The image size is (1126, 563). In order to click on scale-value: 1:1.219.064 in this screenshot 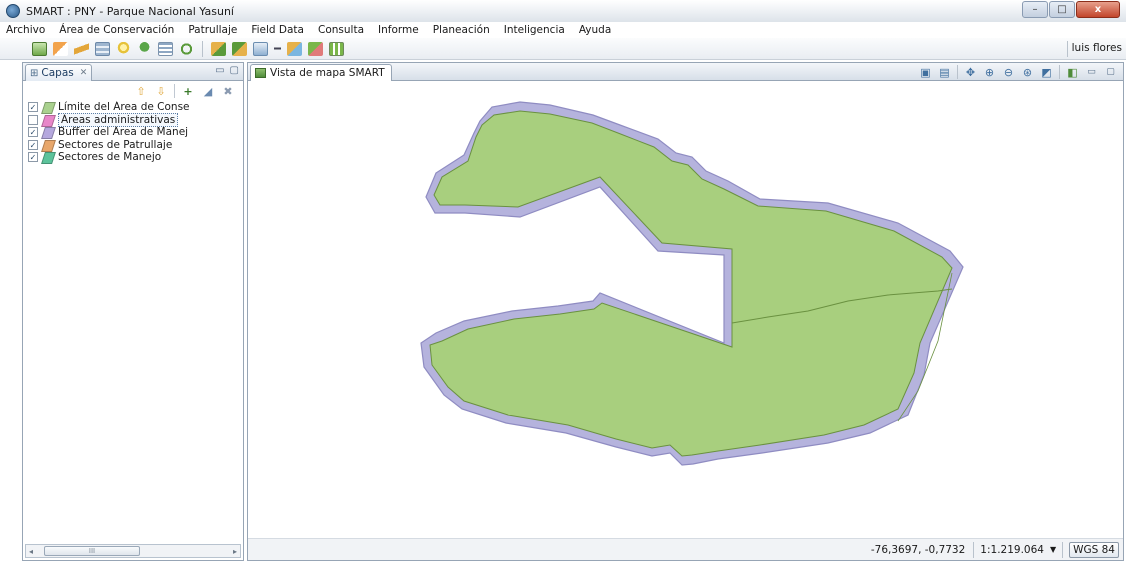, I will do `click(1012, 549)`.